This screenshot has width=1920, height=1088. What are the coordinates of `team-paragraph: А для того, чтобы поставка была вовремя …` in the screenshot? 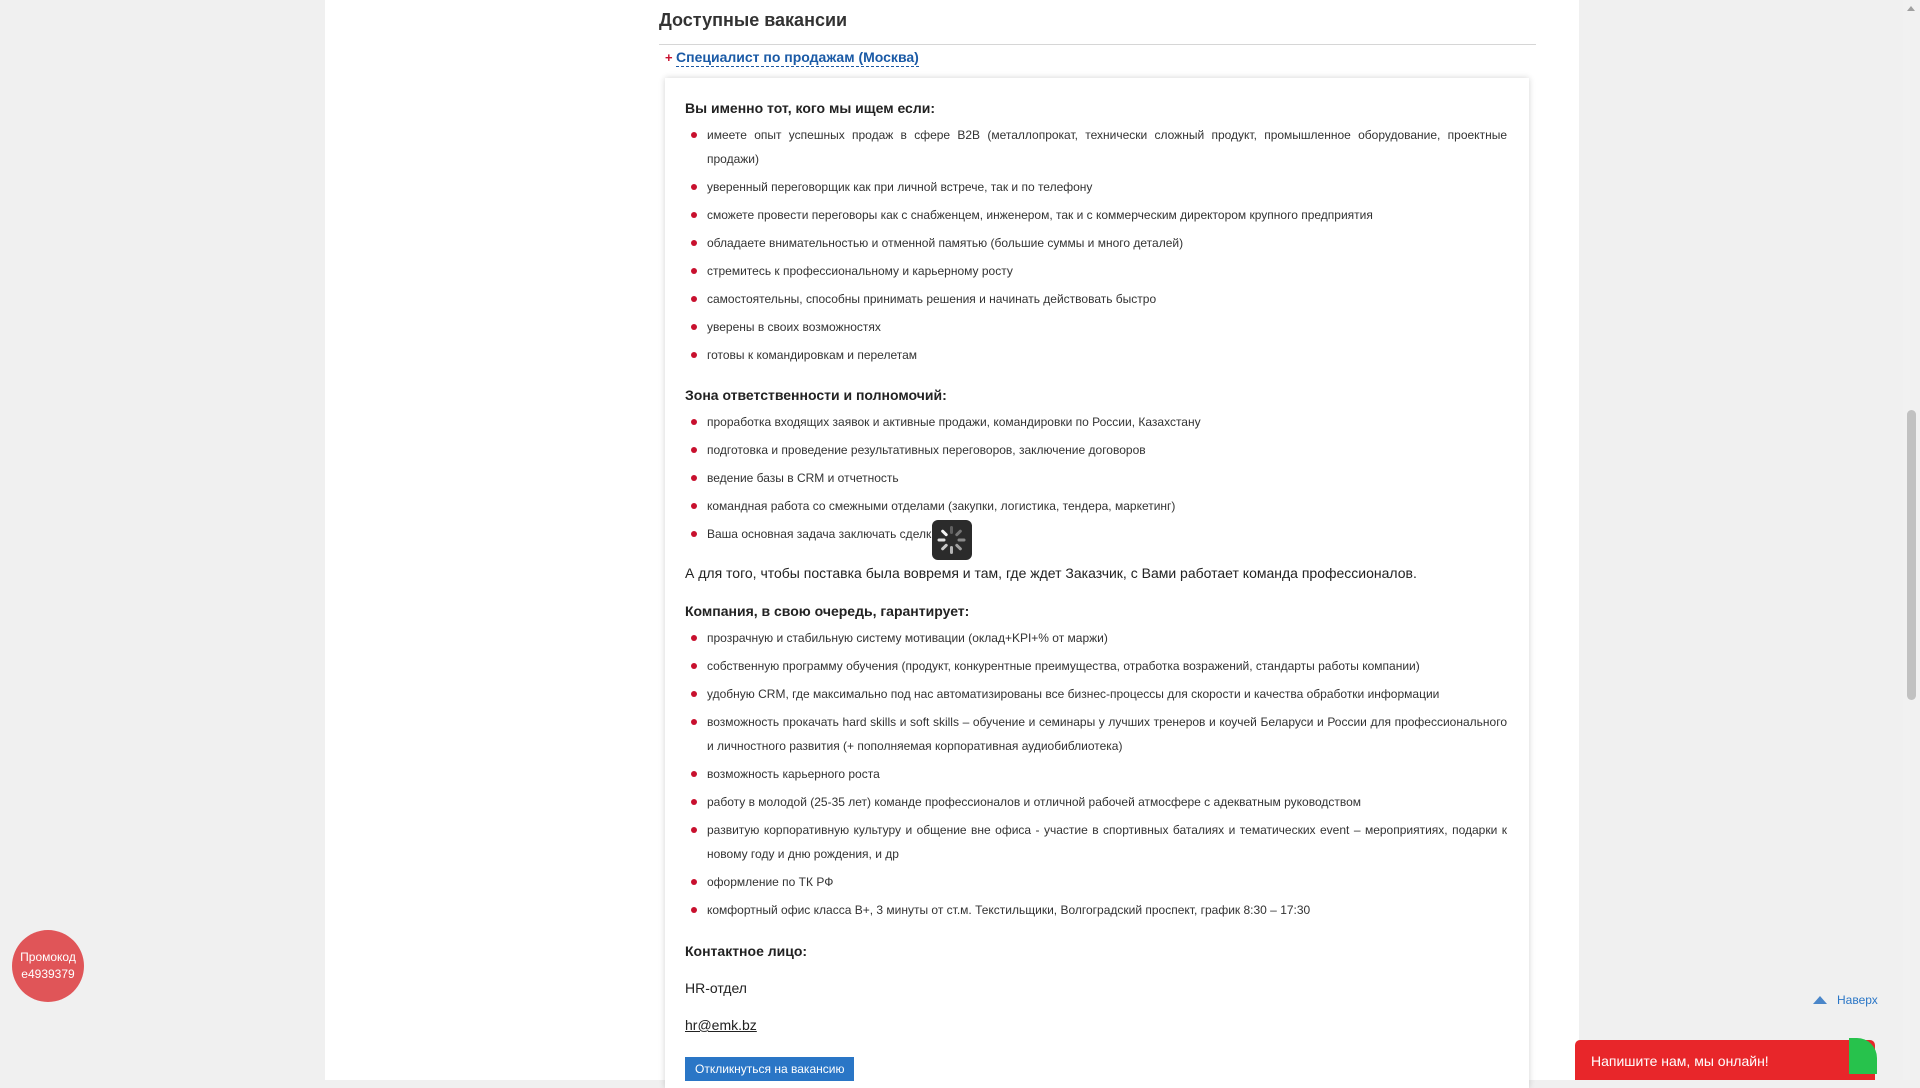 It's located at (1051, 573).